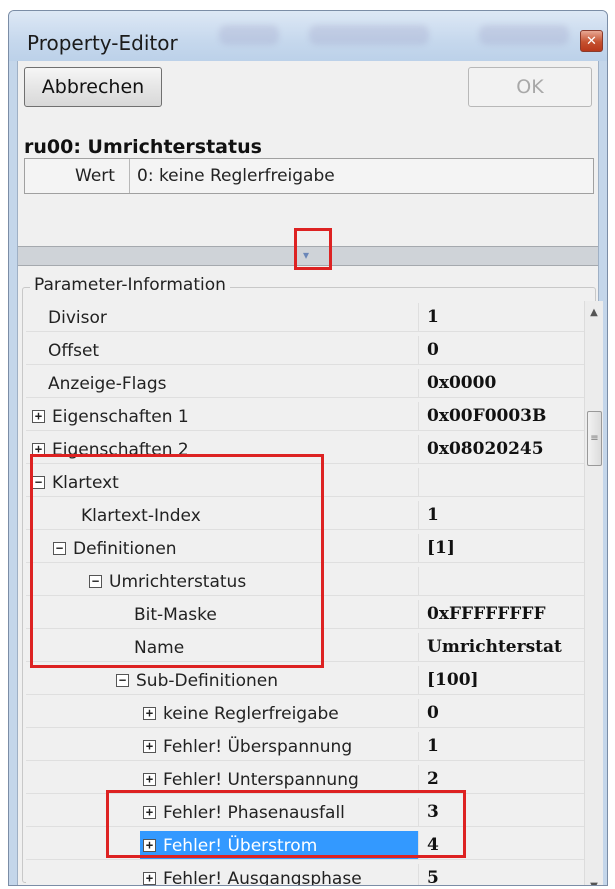  I want to click on property-value: 2, so click(433, 779).